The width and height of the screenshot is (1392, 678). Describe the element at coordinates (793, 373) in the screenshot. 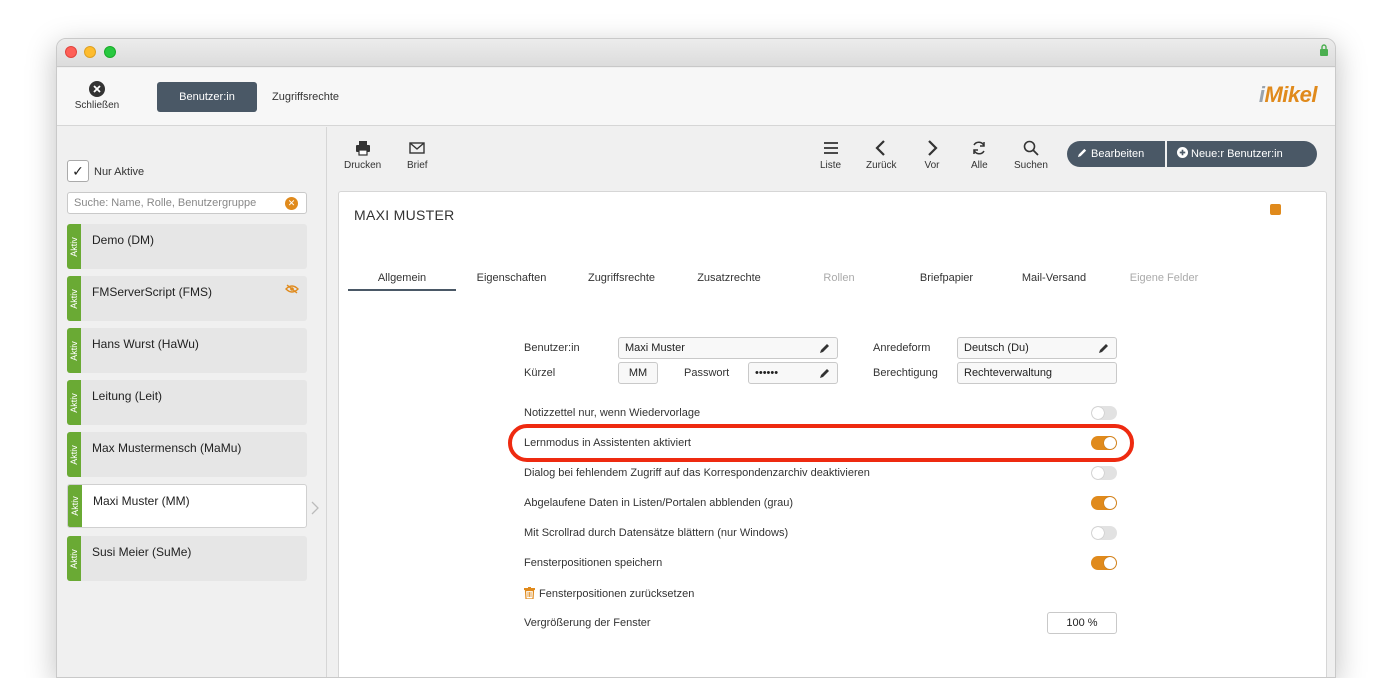

I see `password-field: ••••••` at that location.